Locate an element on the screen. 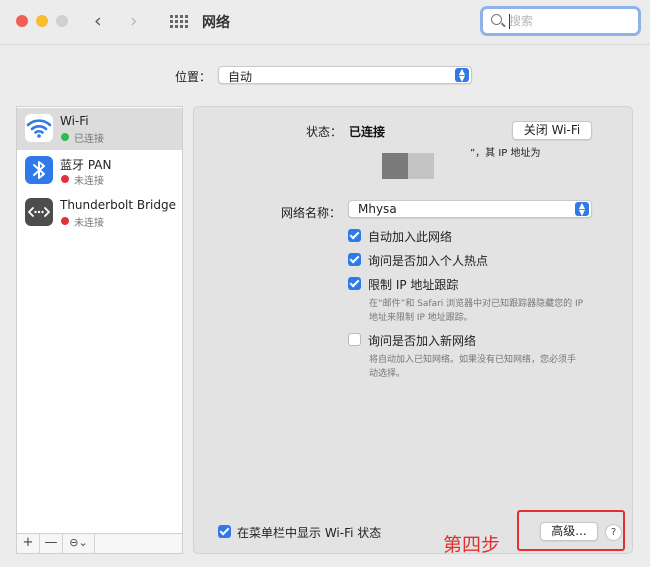 This screenshot has width=650, height=567. ask-hotspot-label: 询问是否加入个人热点 is located at coordinates (428, 261).